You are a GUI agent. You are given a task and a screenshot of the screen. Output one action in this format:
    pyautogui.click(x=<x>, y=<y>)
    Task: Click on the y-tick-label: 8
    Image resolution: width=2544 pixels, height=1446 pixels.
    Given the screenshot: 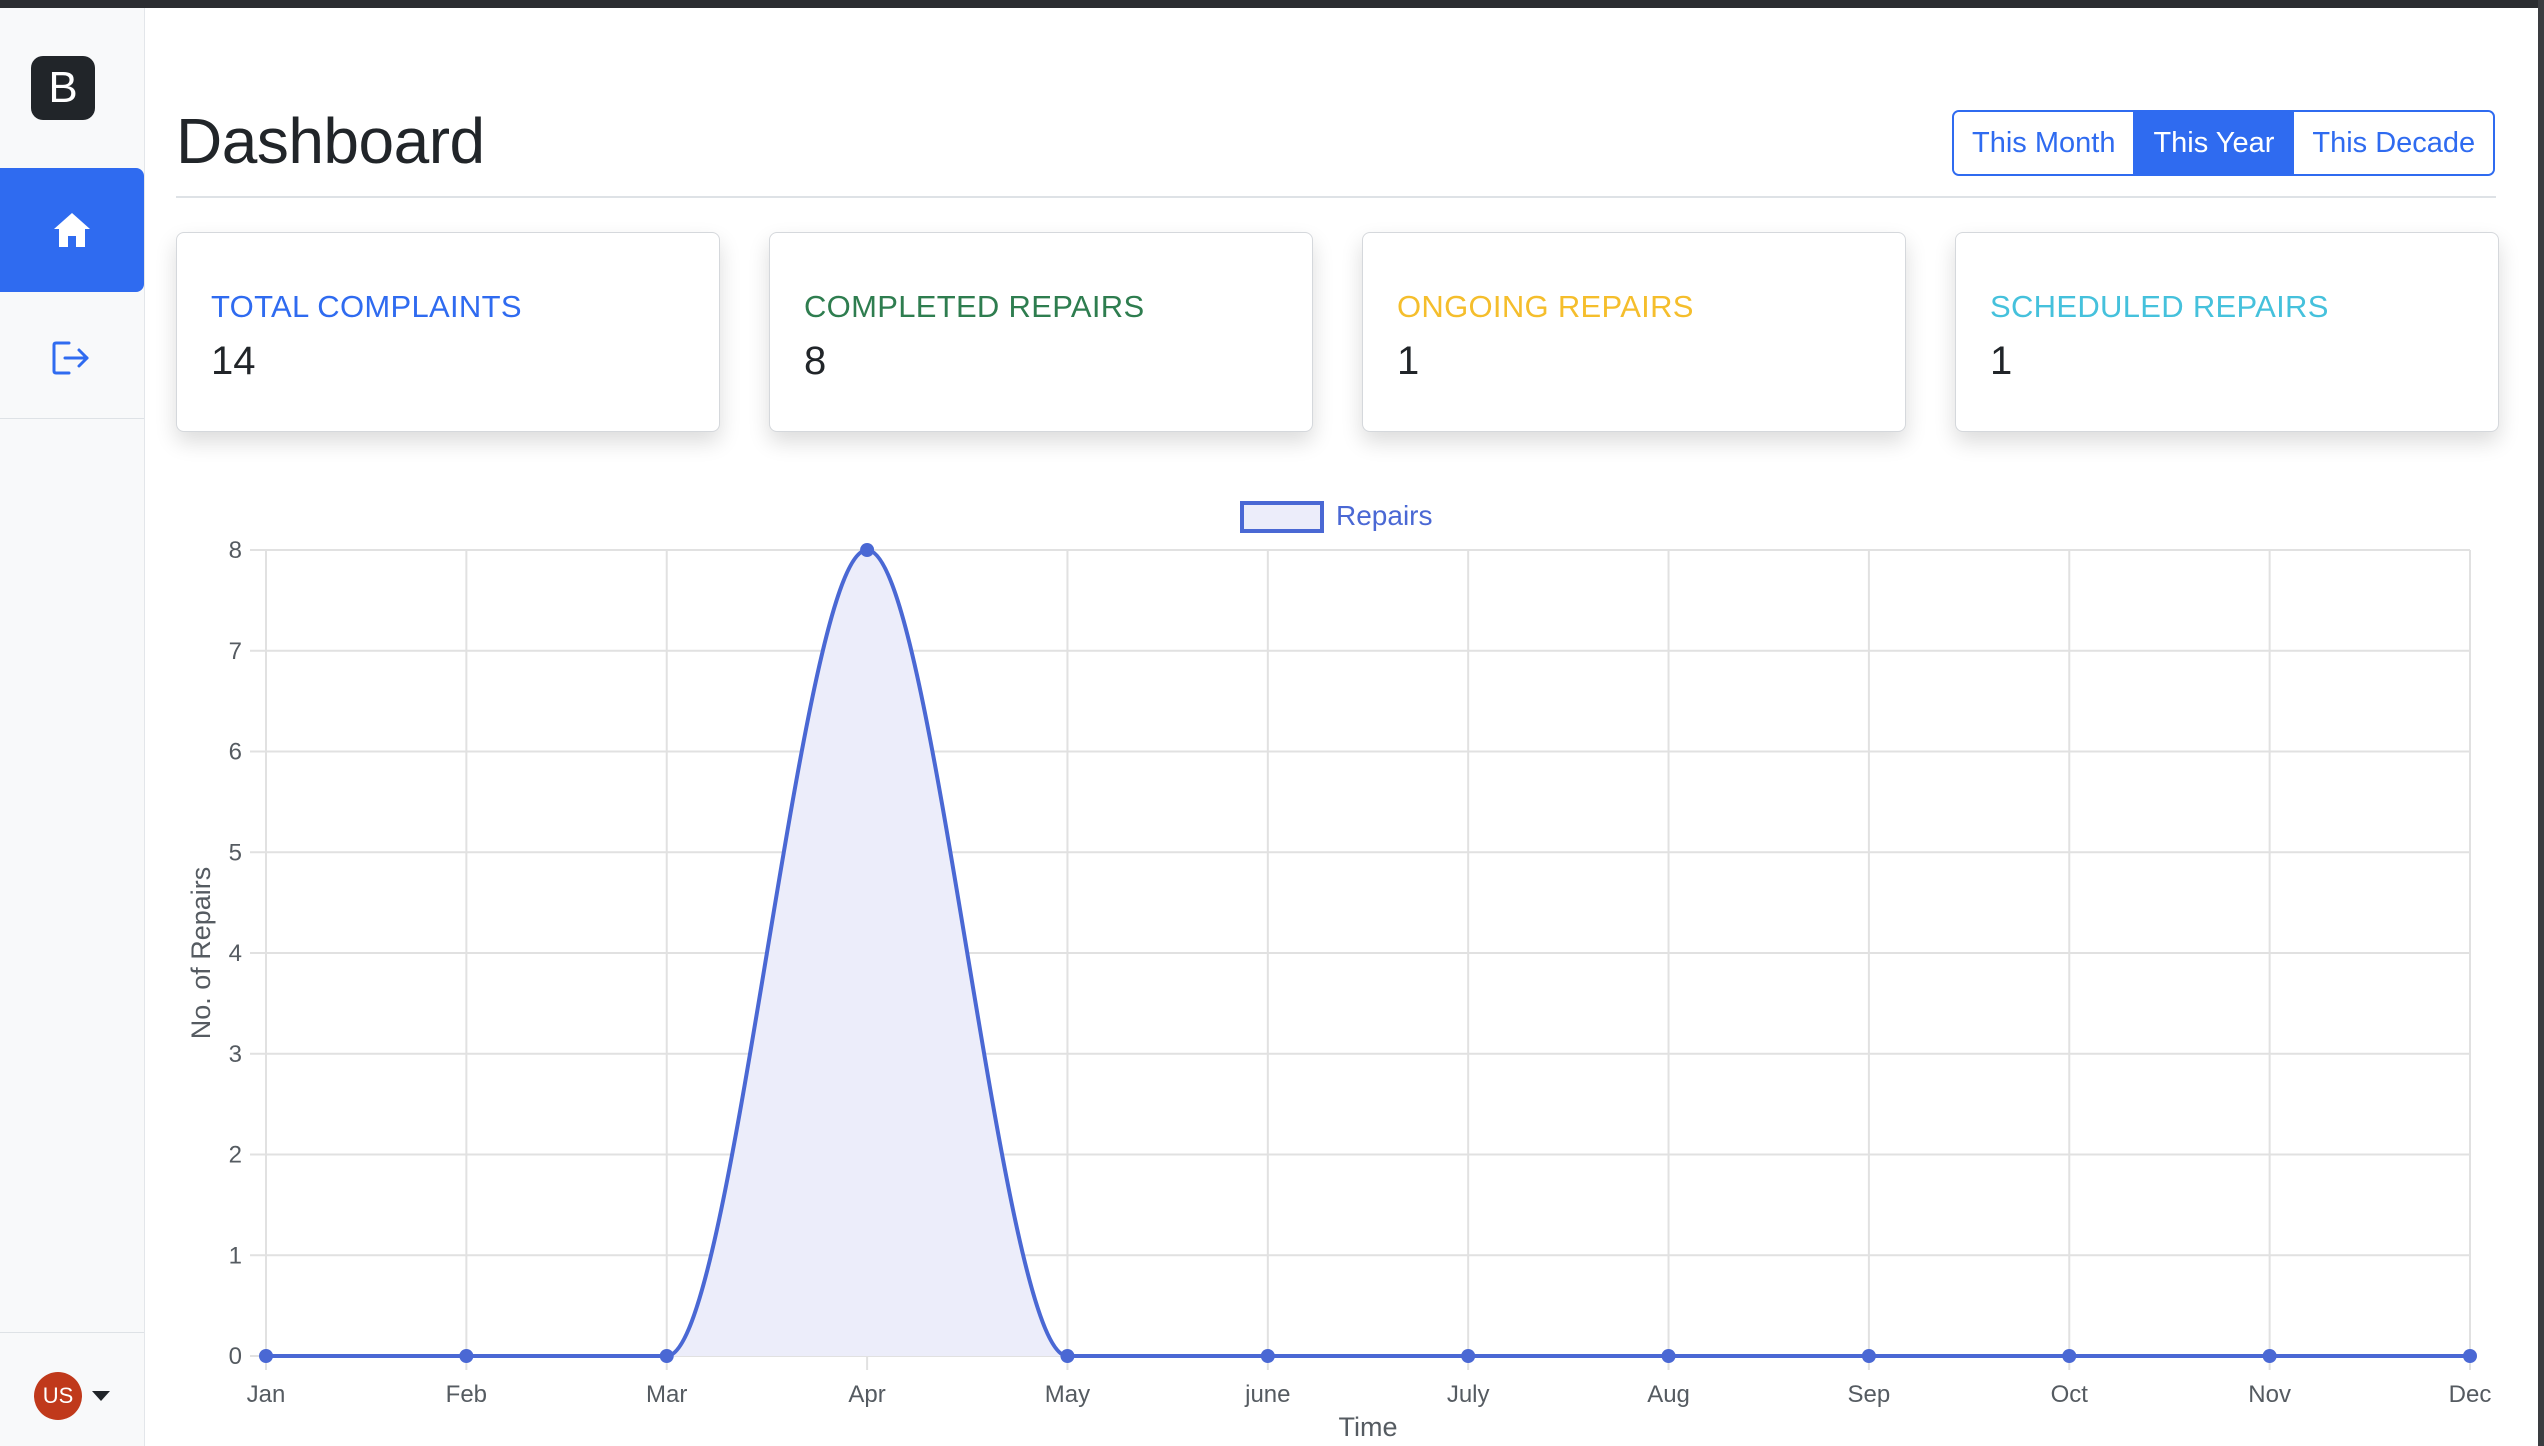 What is the action you would take?
    pyautogui.click(x=235, y=550)
    